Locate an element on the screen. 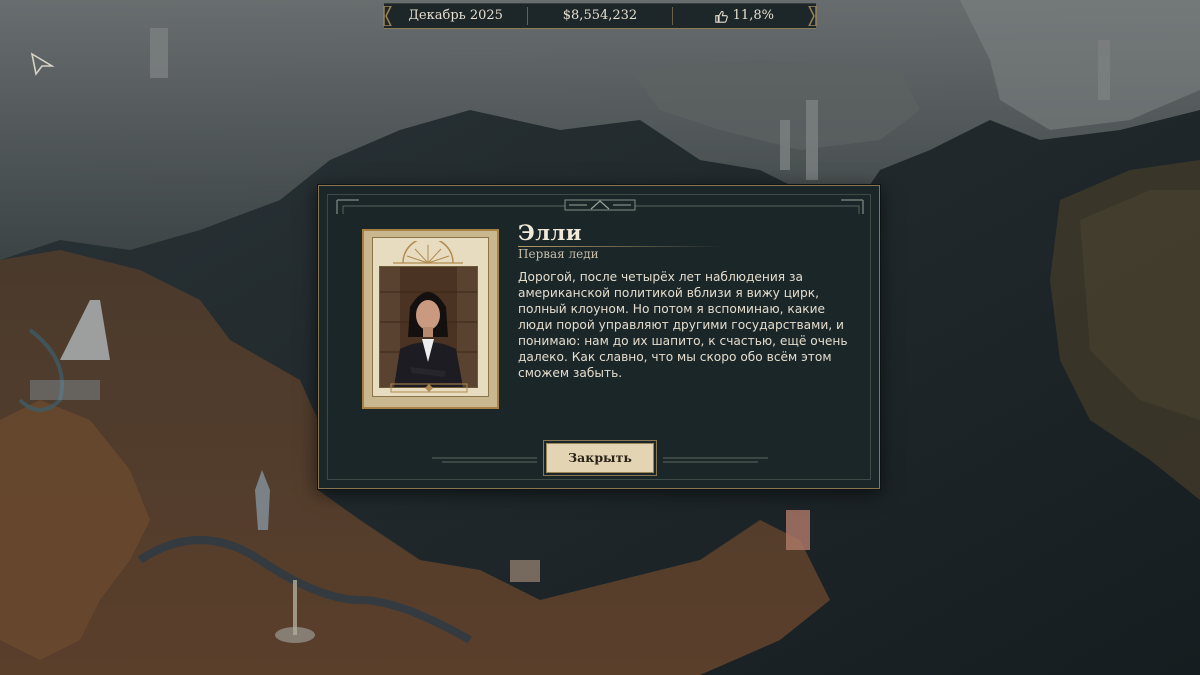  portrait-card is located at coordinates (430, 317).